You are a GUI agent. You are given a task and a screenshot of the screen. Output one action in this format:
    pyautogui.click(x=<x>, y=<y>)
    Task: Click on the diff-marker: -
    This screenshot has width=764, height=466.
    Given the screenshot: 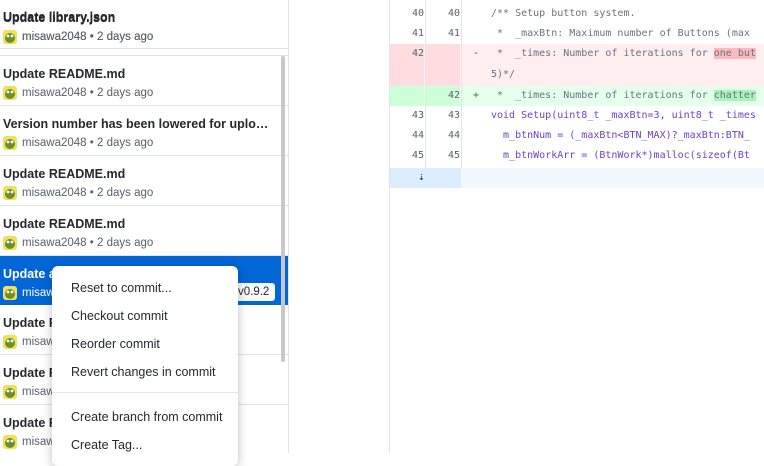 What is the action you would take?
    pyautogui.click(x=476, y=53)
    